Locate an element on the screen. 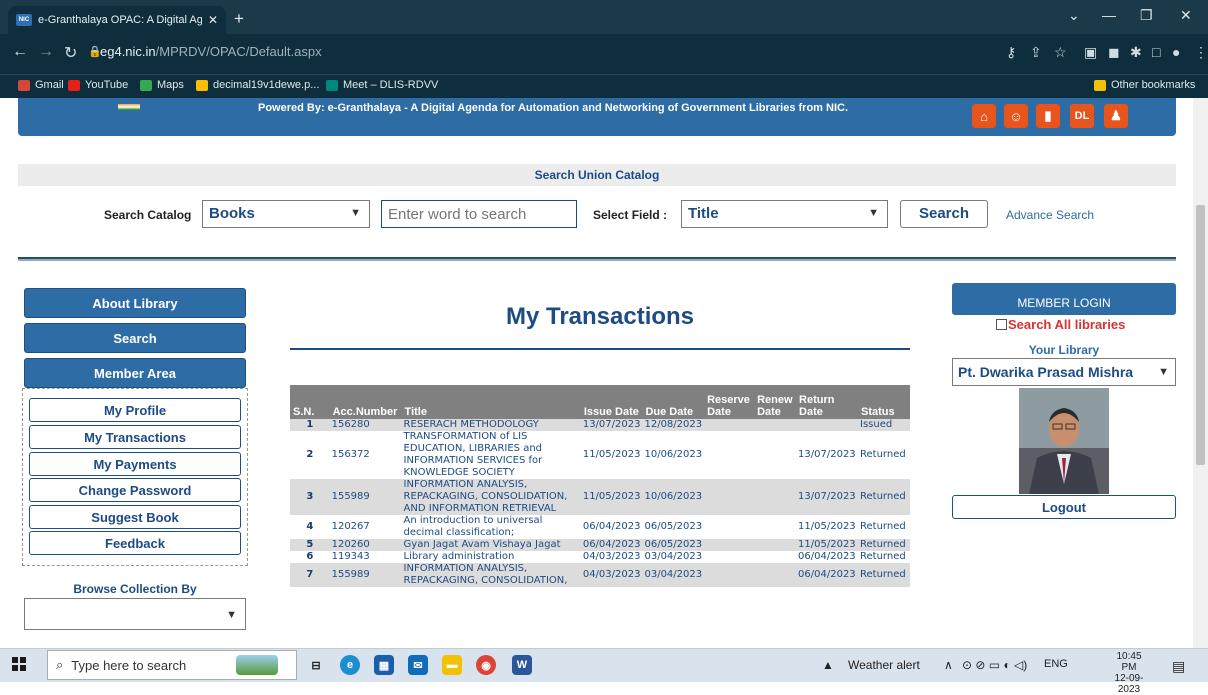  forward-icon: → is located at coordinates (46, 52).